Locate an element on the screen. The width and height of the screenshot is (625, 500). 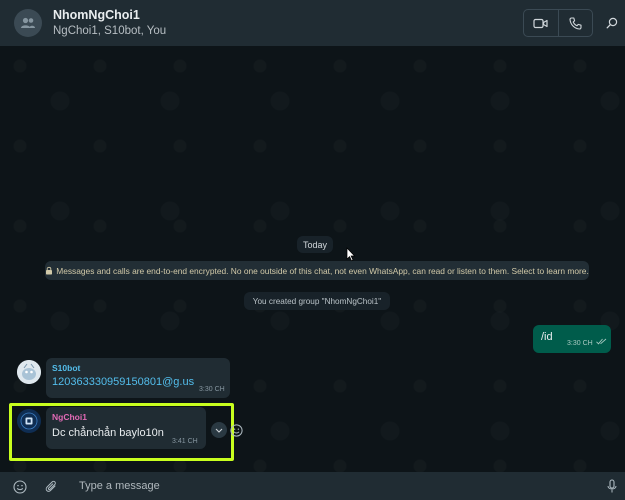
message-input is located at coordinates (332, 486).